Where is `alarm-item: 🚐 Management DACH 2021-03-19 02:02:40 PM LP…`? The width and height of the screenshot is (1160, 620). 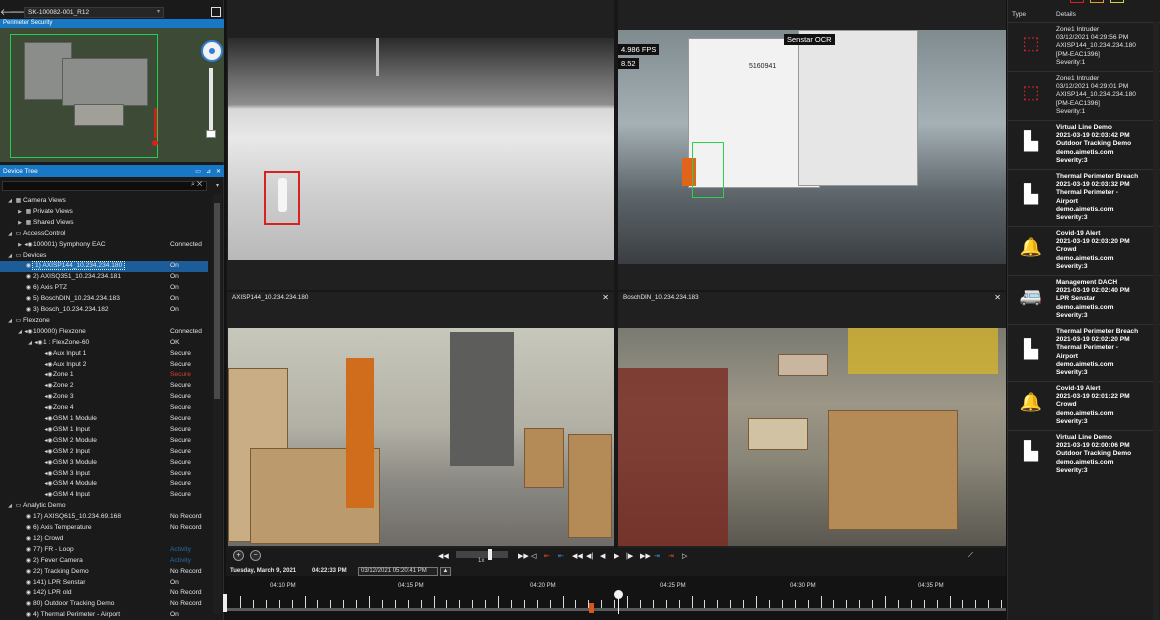
alarm-item: 🚐 Management DACH 2021-03-19 02:02:40 PM LP… is located at coordinates (1084, 299).